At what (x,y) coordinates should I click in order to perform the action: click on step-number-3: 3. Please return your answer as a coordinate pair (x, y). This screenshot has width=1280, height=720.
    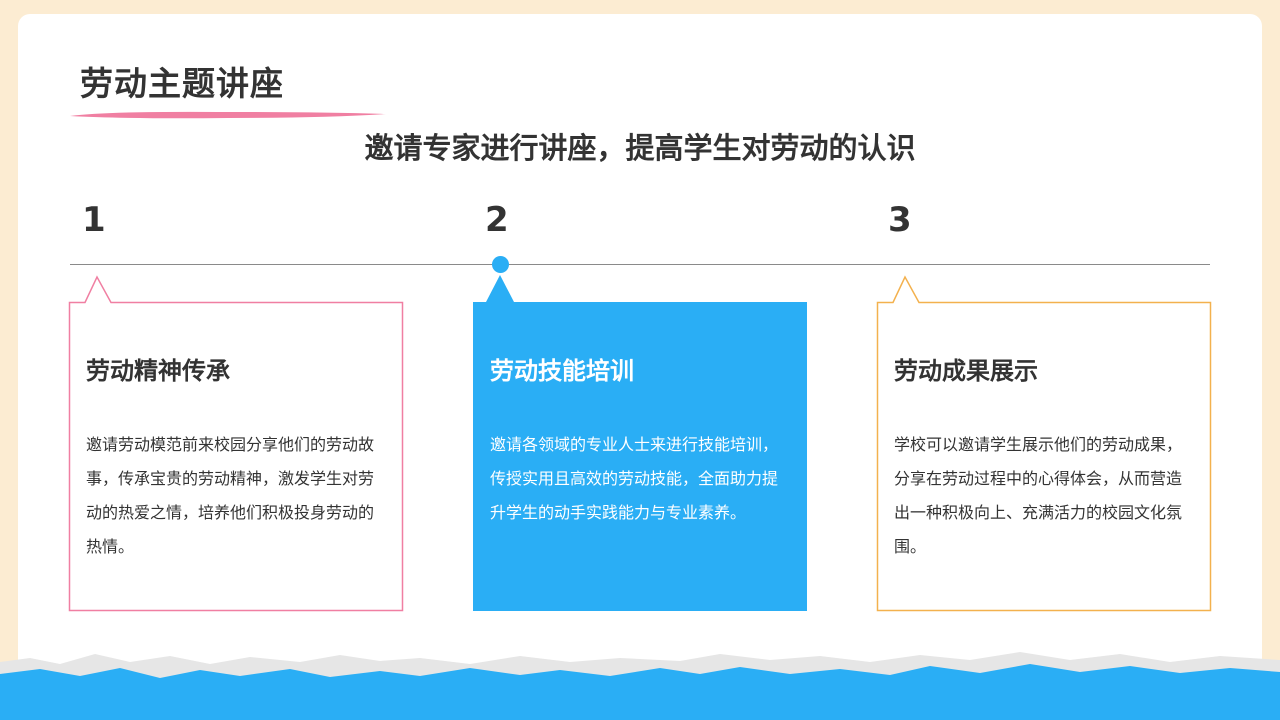
    Looking at the image, I should click on (900, 220).